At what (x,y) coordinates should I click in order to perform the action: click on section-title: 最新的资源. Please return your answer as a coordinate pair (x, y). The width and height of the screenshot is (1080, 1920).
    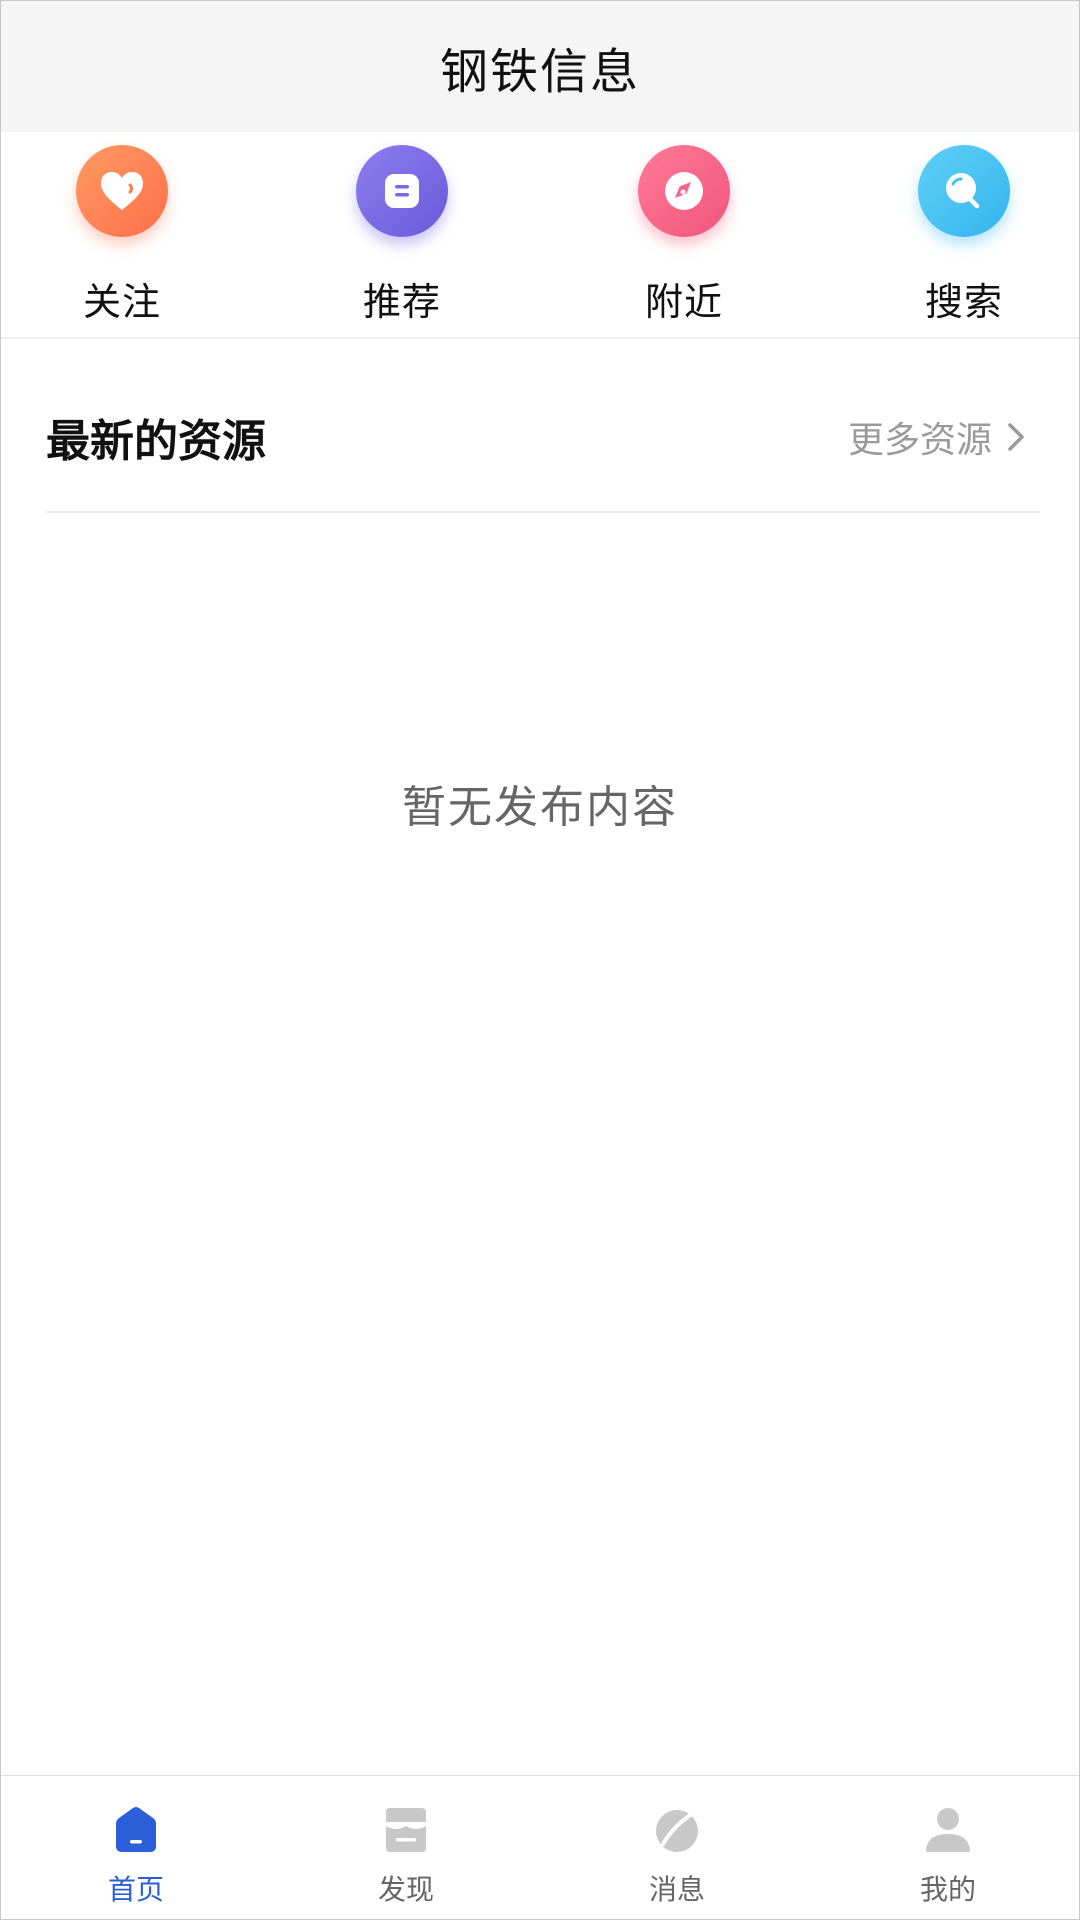
    Looking at the image, I should click on (156, 441).